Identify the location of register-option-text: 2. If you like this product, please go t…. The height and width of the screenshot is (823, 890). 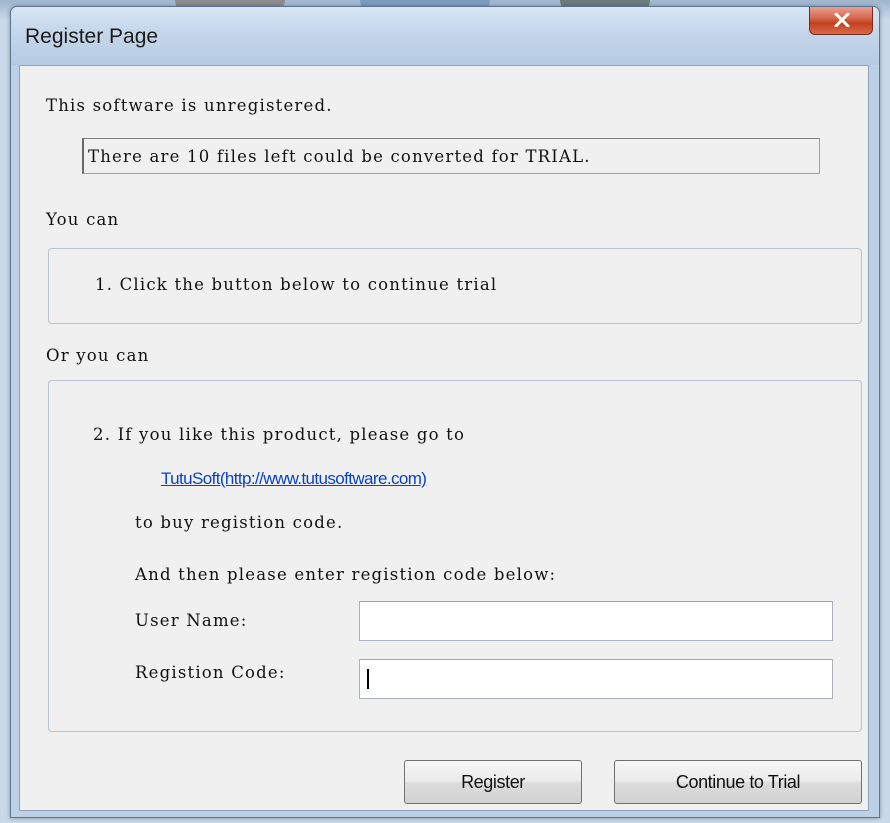
(279, 434).